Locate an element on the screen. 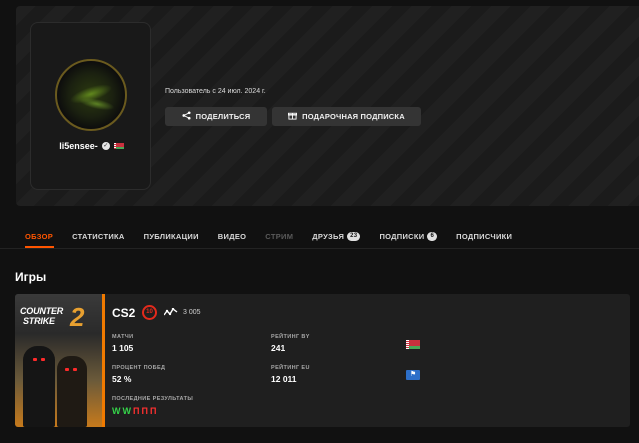  winrate-label: ПРОЦЕНТ ПОБЕД is located at coordinates (139, 368).